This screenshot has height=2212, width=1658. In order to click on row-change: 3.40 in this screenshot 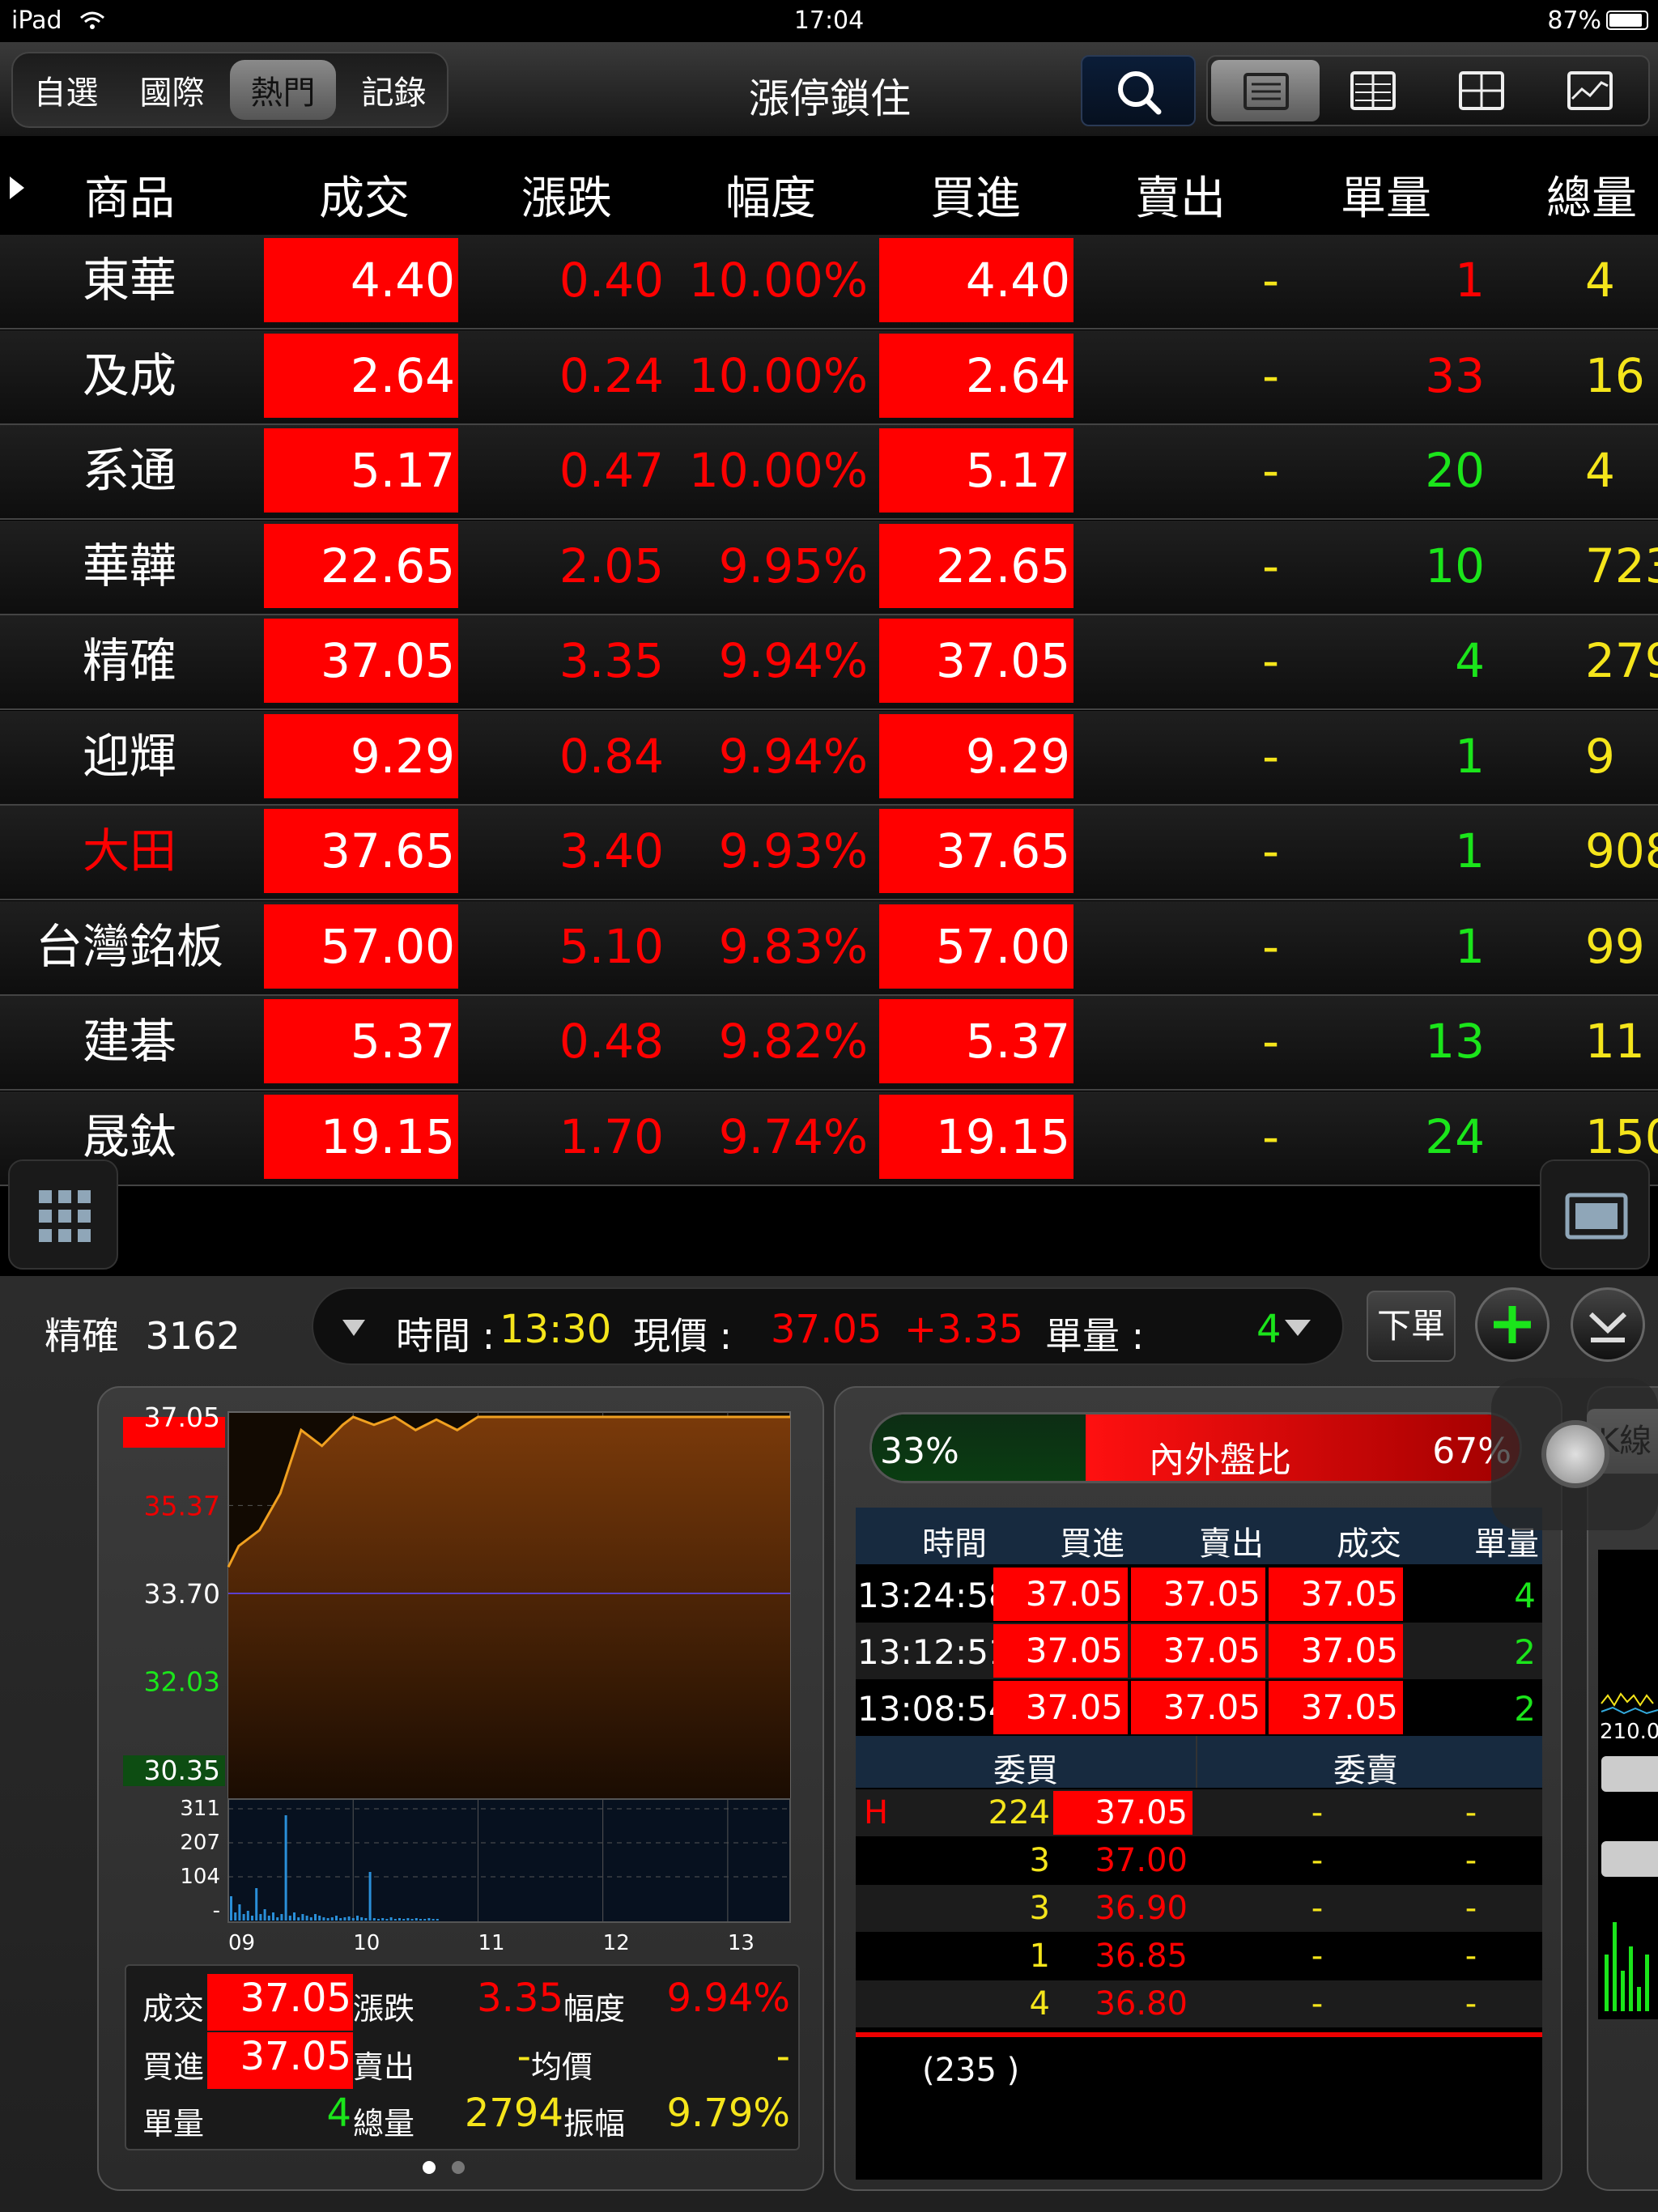, I will do `click(611, 851)`.